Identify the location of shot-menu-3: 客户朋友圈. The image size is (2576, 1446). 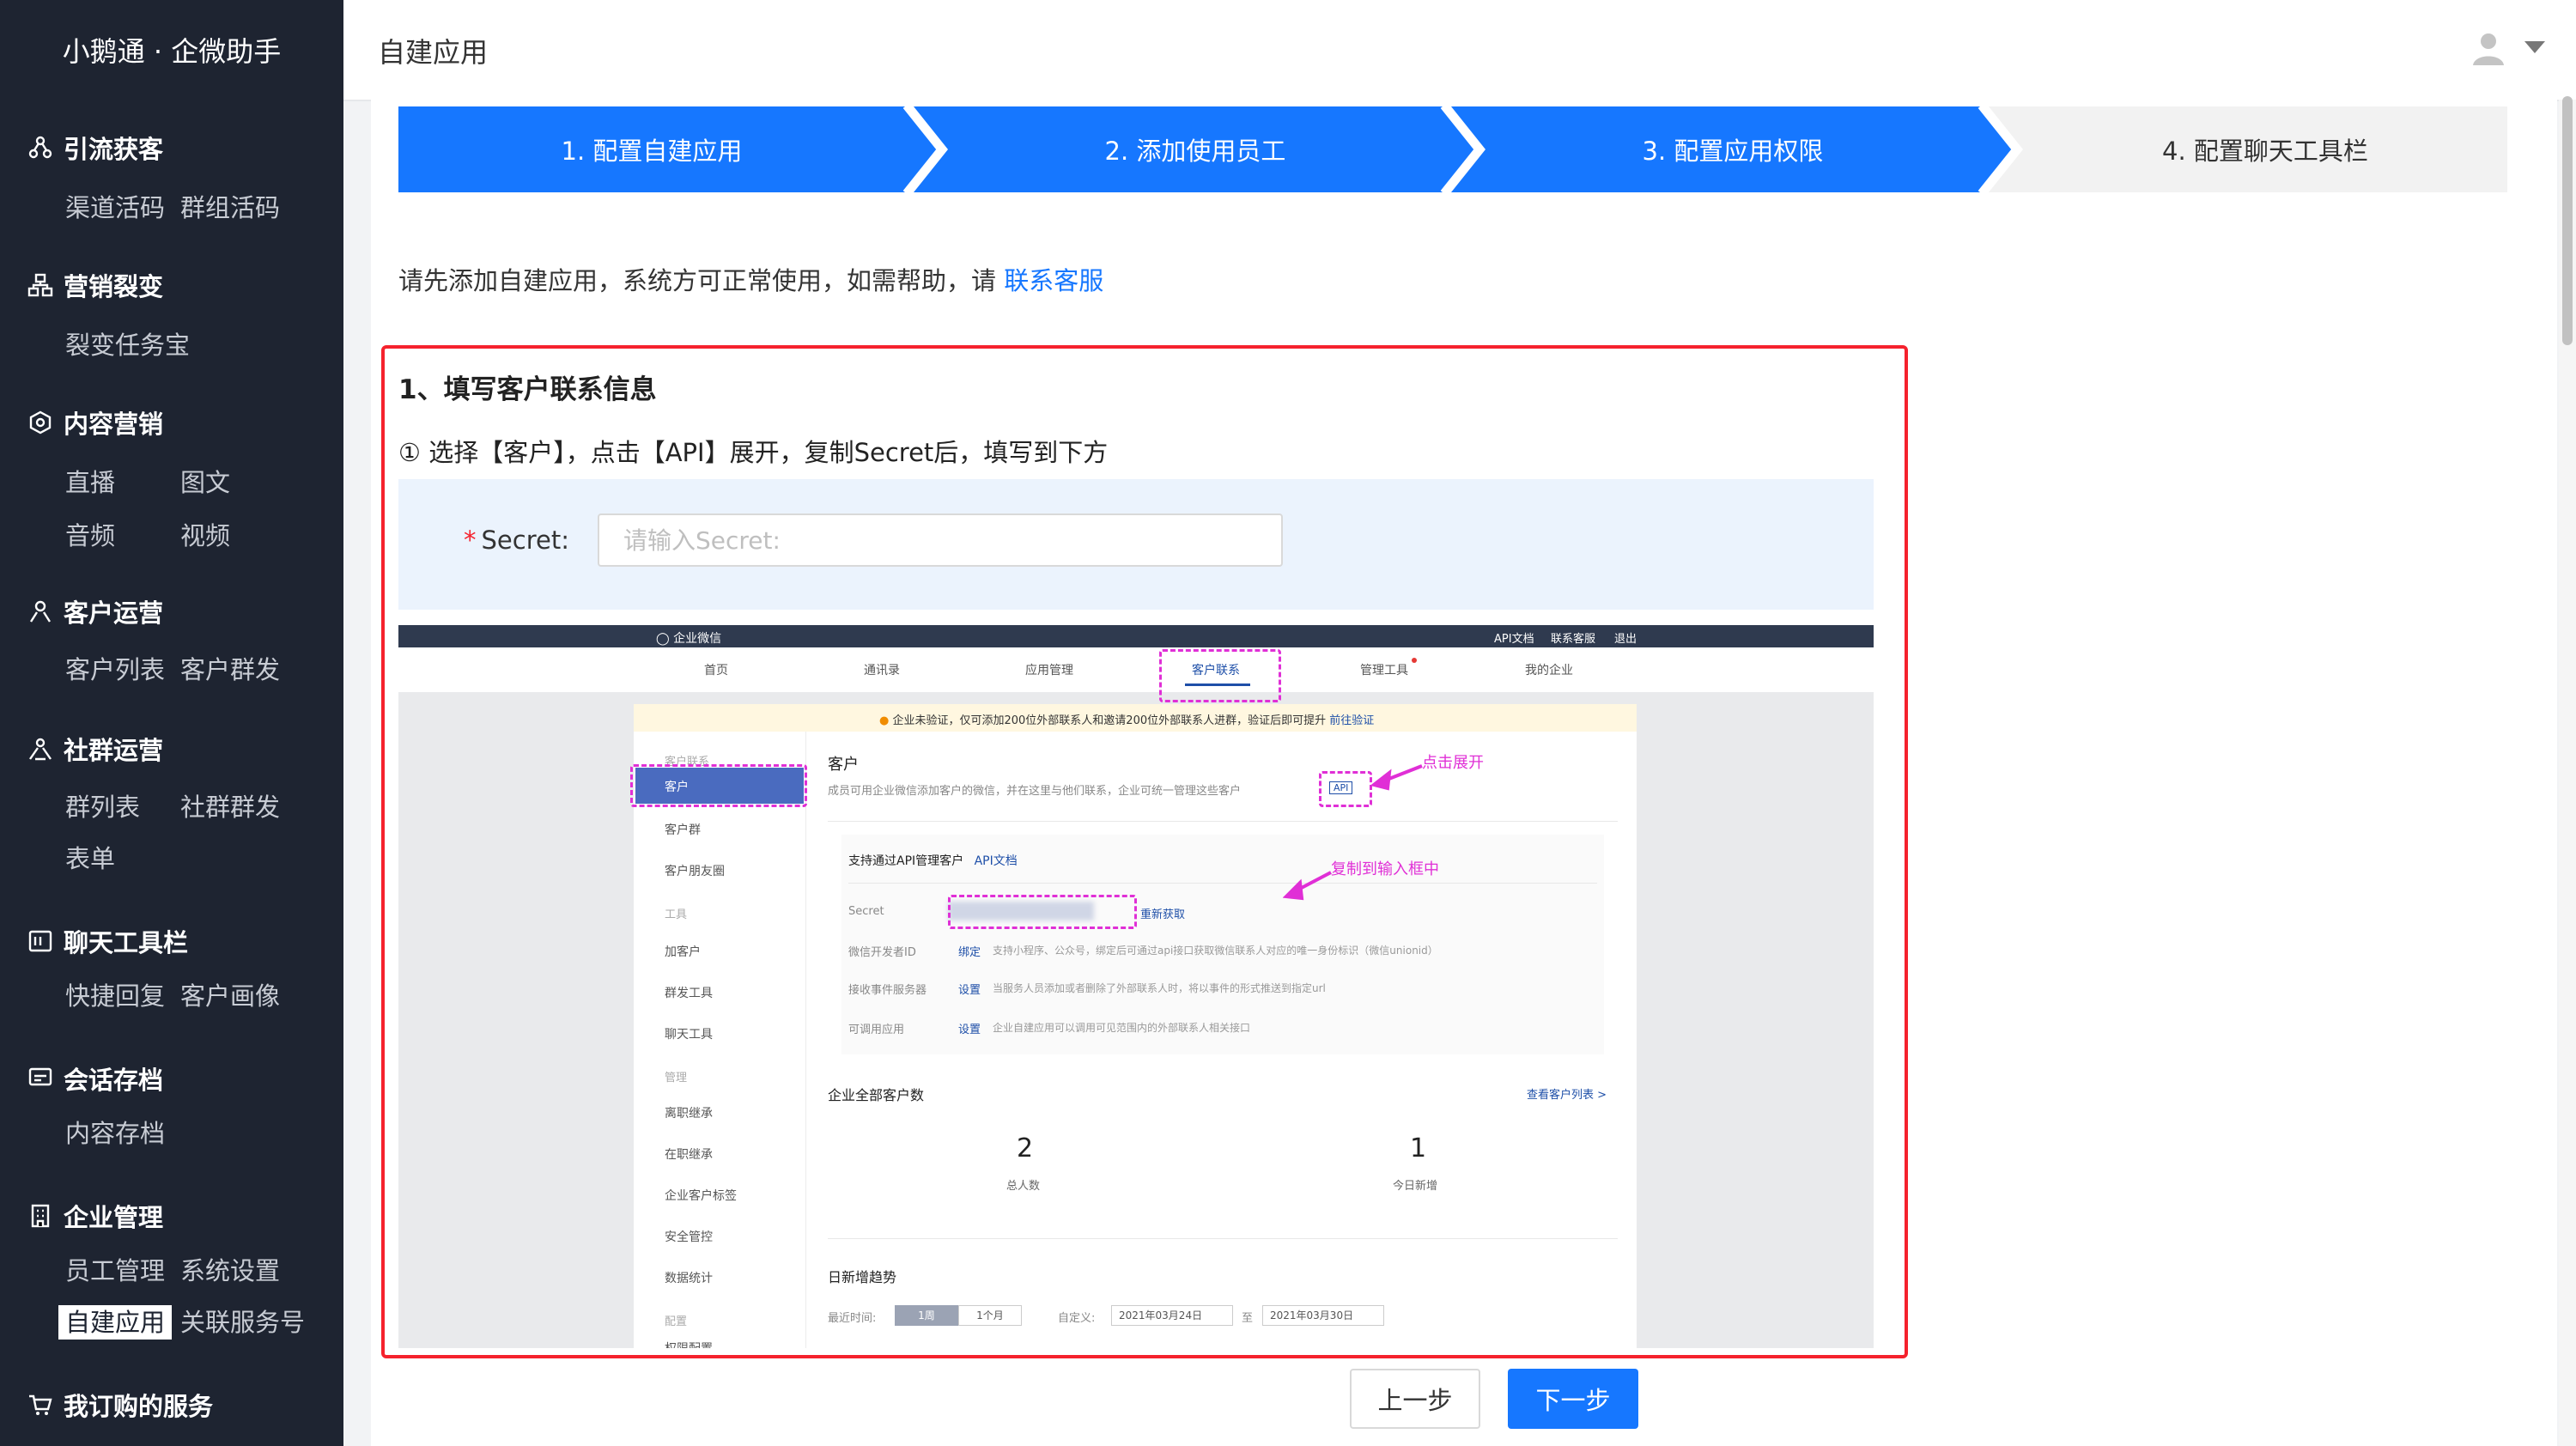
(695, 871).